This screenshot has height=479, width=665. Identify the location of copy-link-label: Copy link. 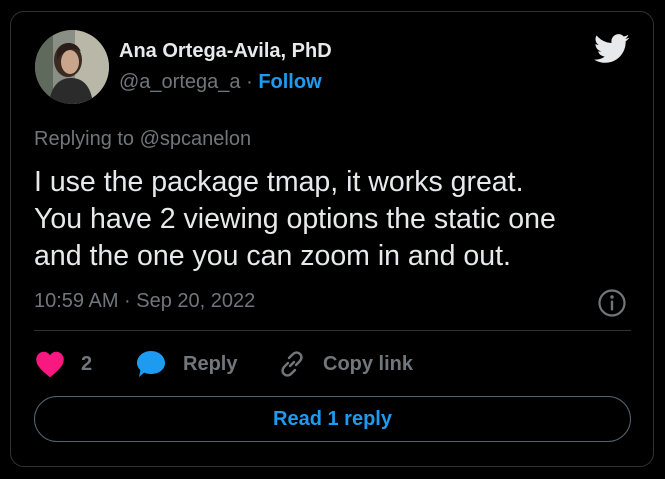
(368, 363).